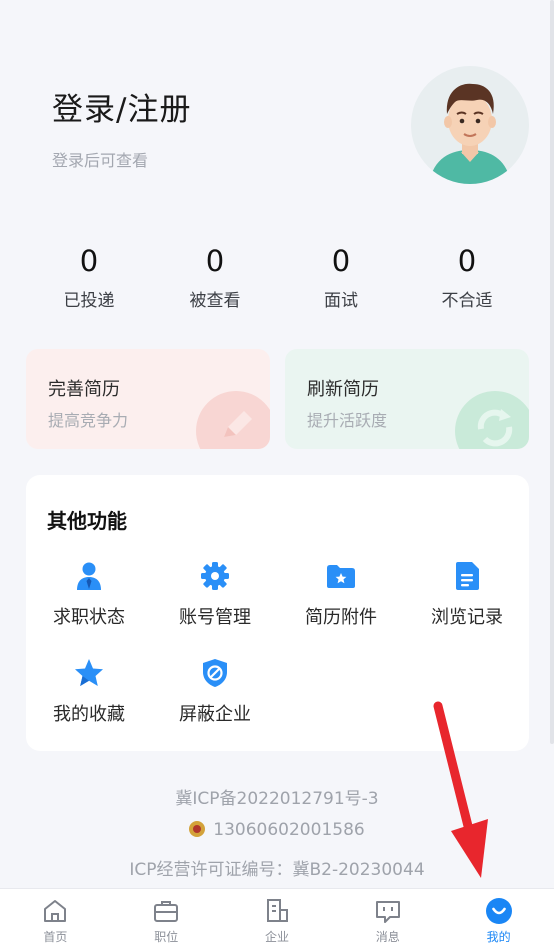 The image size is (554, 948). I want to click on gear-icon, so click(215, 576).